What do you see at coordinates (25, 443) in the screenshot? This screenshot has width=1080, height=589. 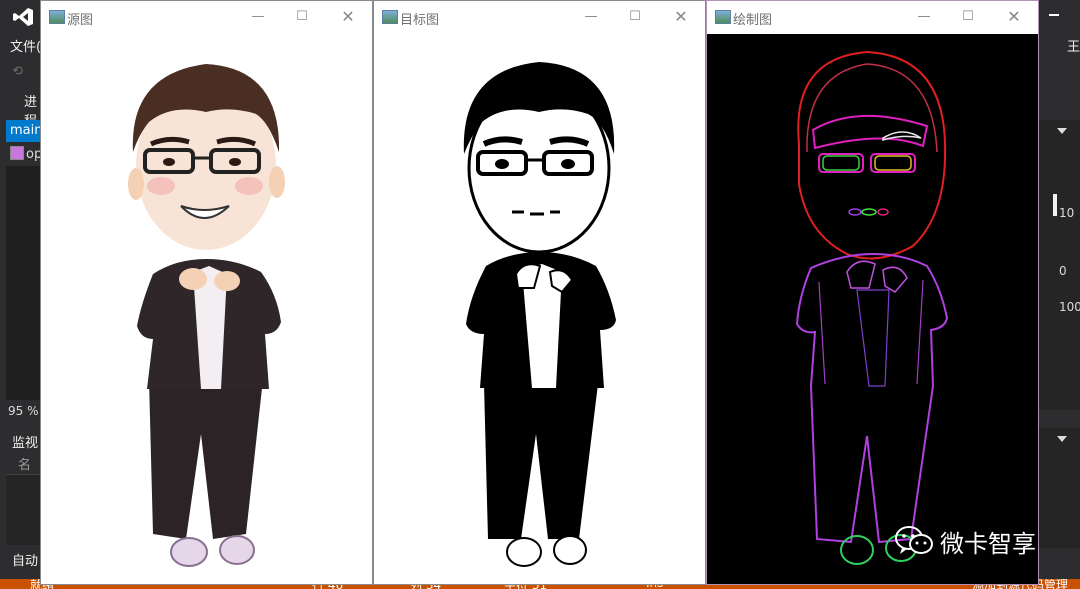 I see `watch-panel-title: 监视` at bounding box center [25, 443].